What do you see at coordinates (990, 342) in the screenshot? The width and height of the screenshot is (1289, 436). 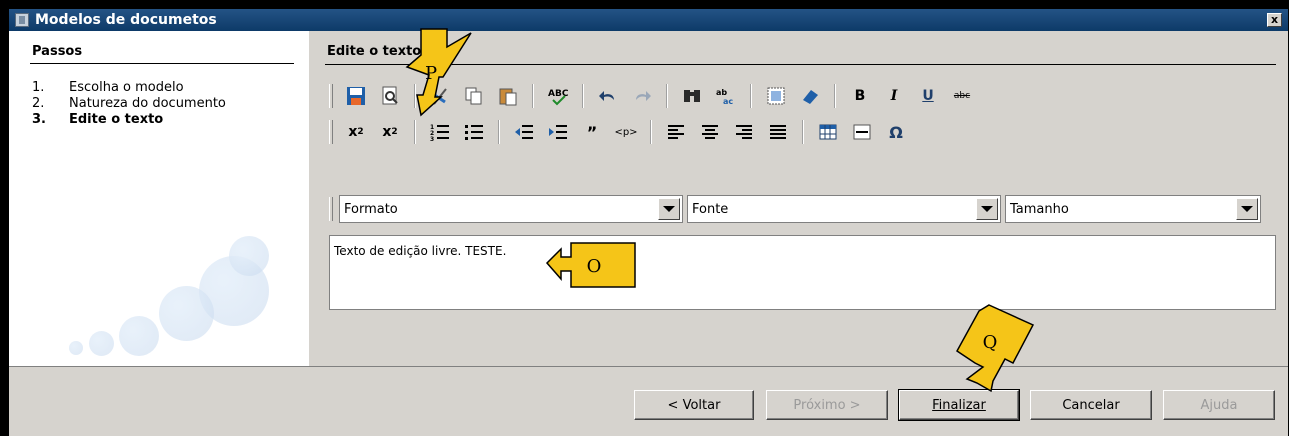 I see `callout-q: Q` at bounding box center [990, 342].